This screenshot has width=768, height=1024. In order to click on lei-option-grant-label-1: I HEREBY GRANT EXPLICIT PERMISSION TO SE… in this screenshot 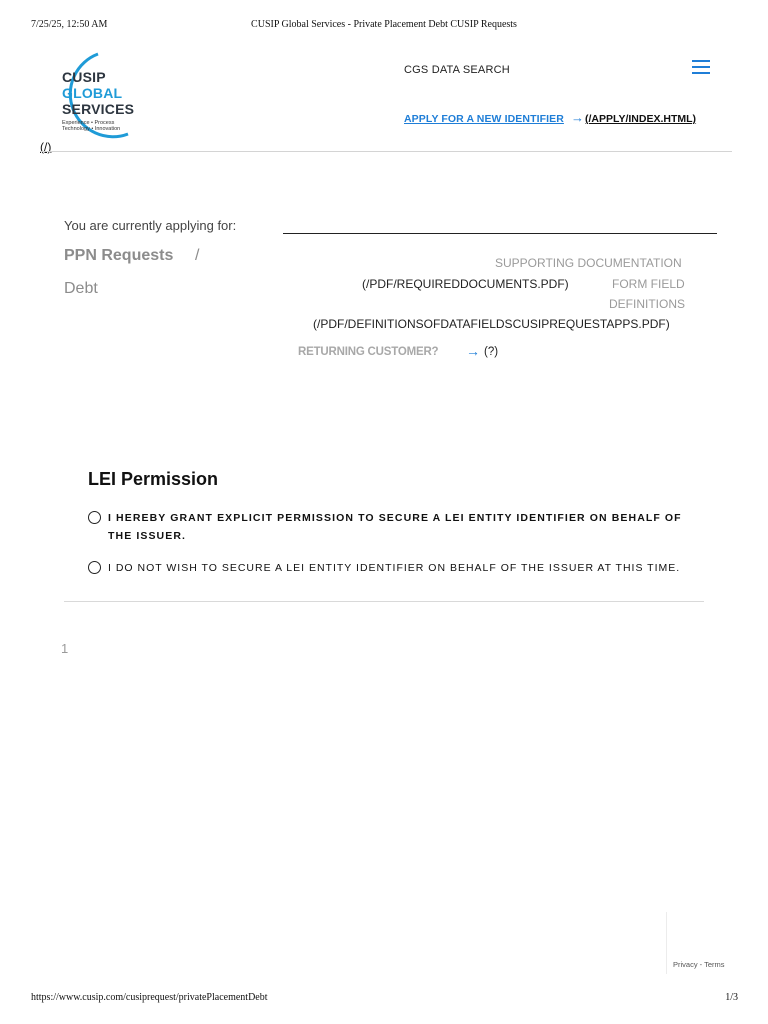, I will do `click(395, 518)`.